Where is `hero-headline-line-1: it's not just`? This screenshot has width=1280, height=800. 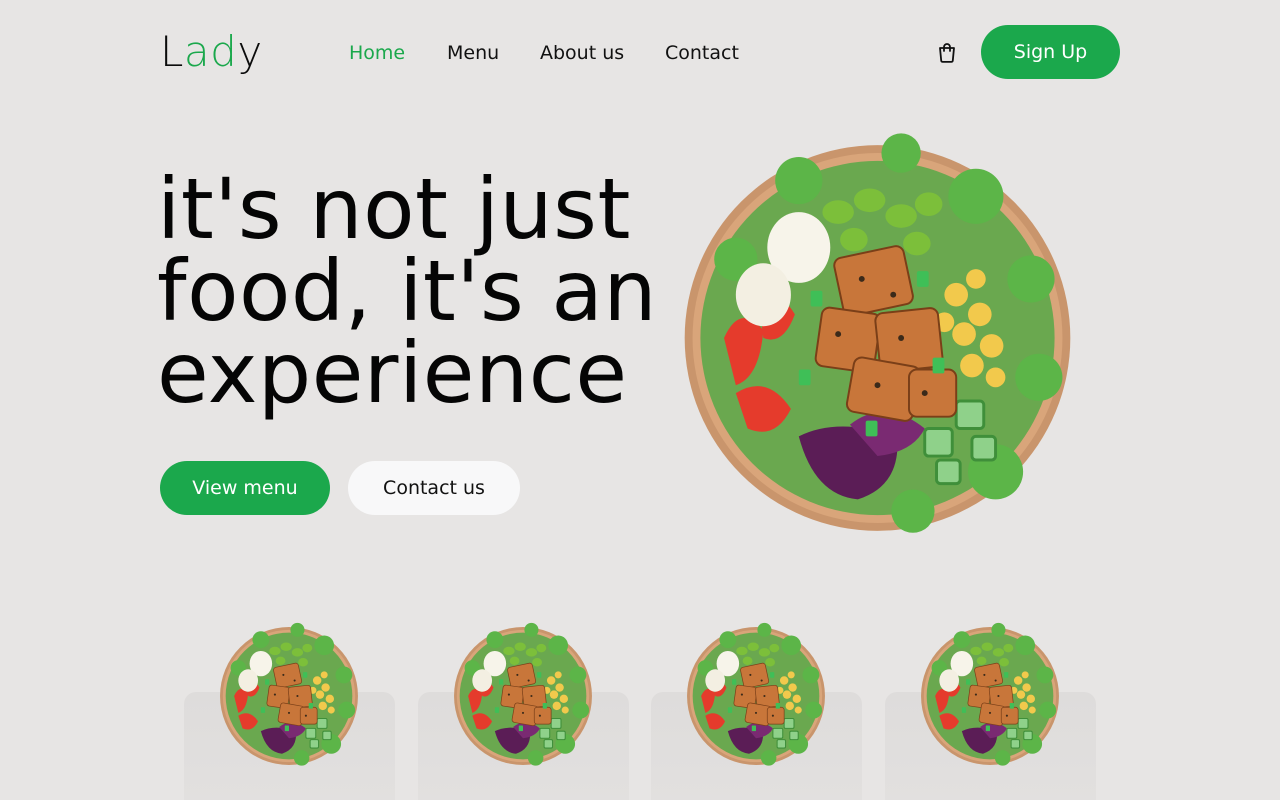
hero-headline-line-1: it's not just is located at coordinates (394, 209).